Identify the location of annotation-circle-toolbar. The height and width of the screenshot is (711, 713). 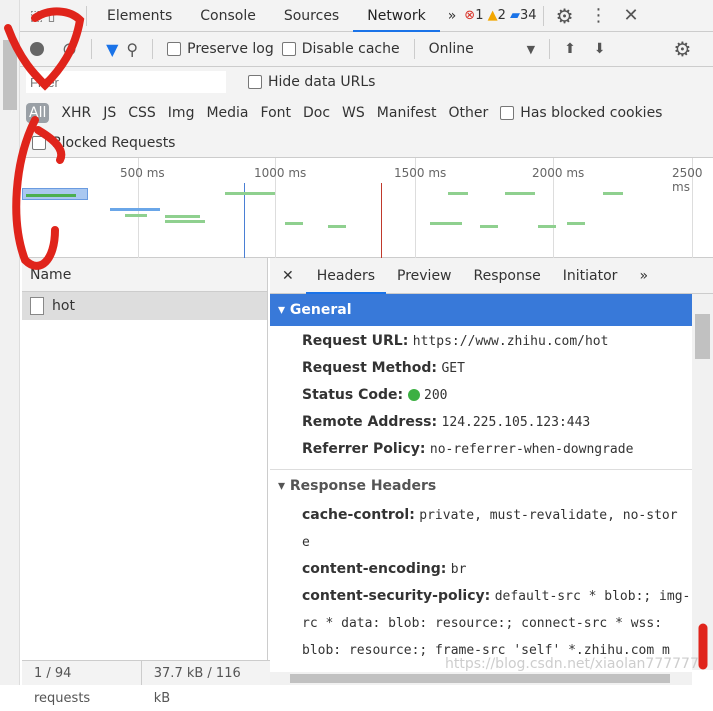
(44, 49).